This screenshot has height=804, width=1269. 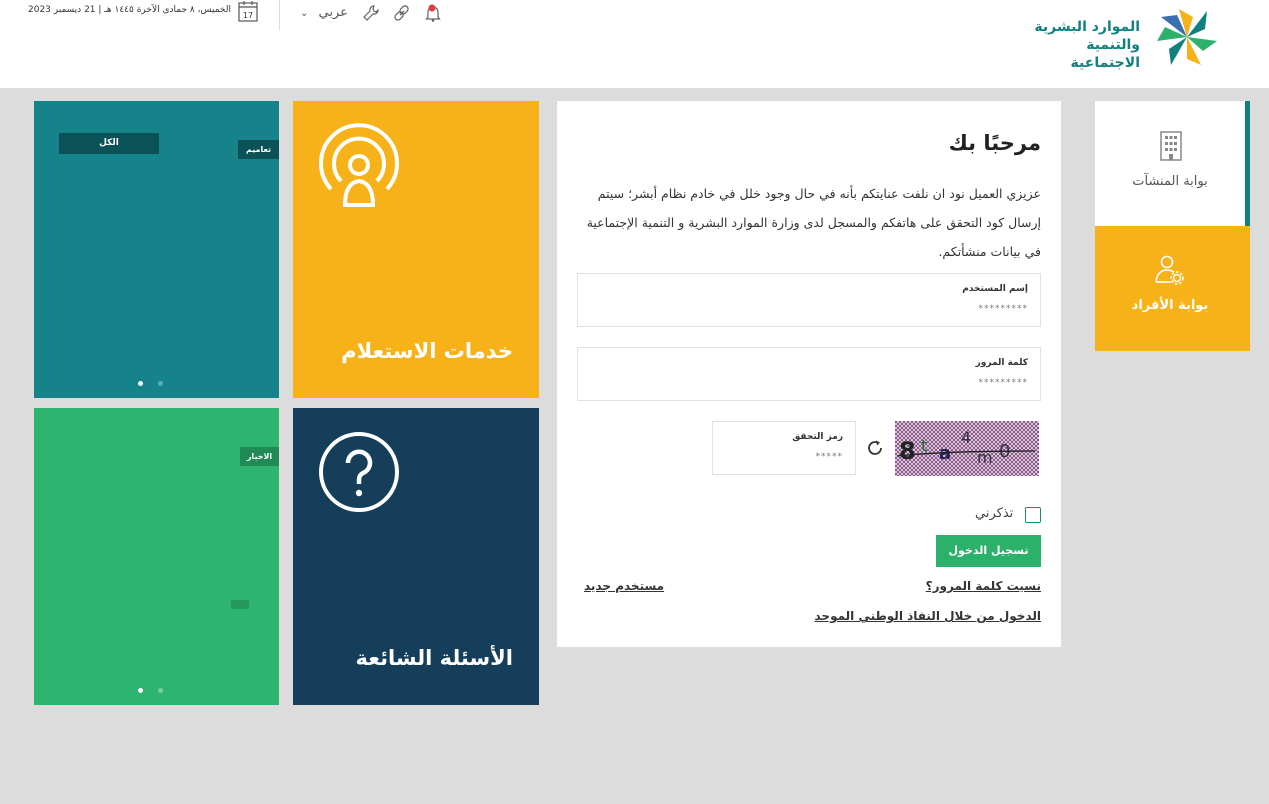 What do you see at coordinates (402, 13) in the screenshot?
I see `link-icon` at bounding box center [402, 13].